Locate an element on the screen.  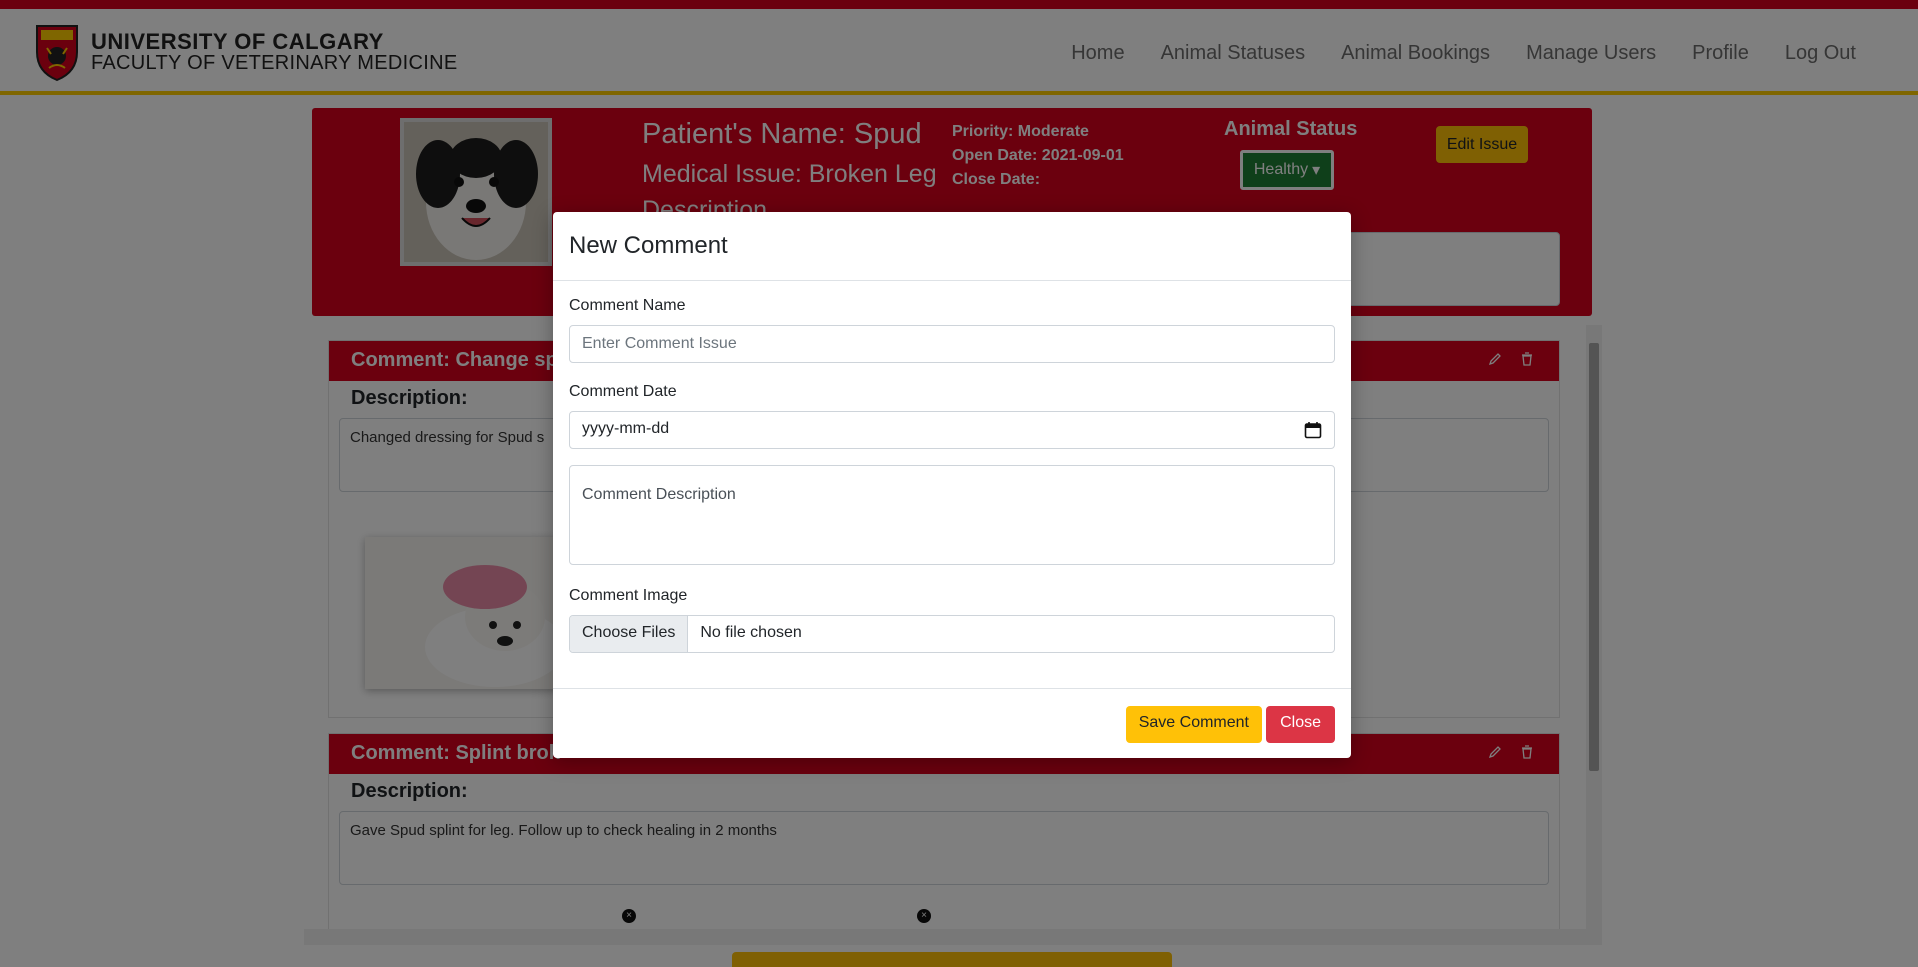
comment-image-label: Comment Image is located at coordinates (628, 595).